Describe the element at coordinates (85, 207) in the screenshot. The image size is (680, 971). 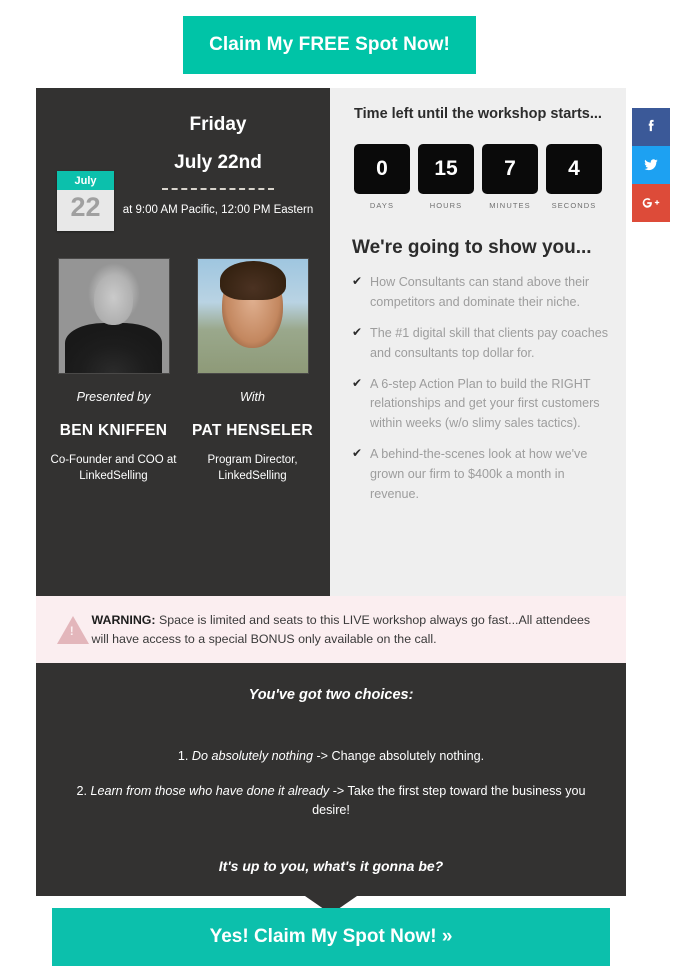
I see `calendar-day: 22` at that location.